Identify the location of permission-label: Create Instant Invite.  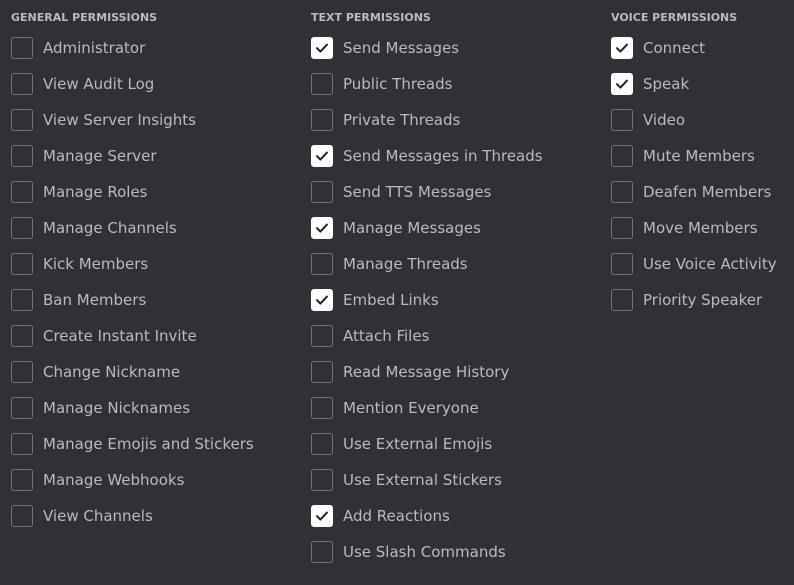
(120, 336).